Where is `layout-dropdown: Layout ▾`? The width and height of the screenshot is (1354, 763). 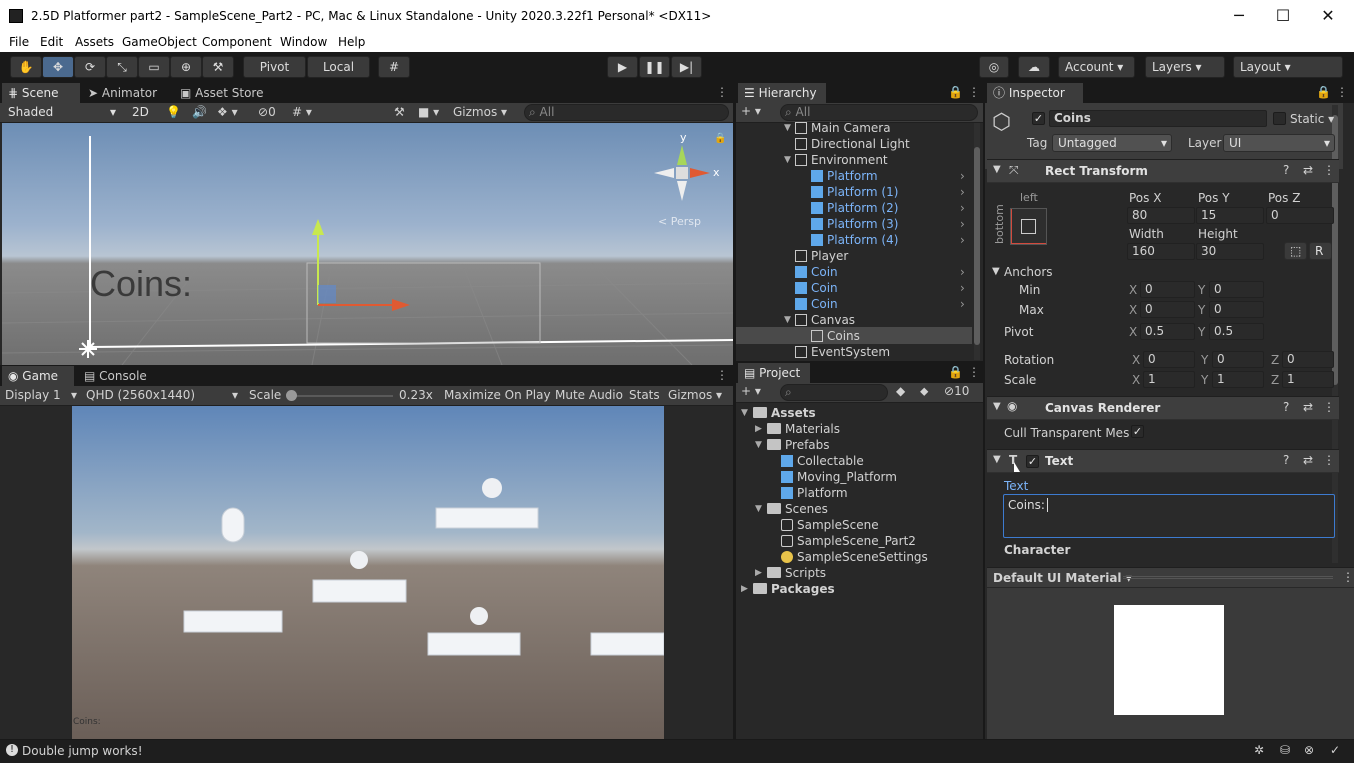 layout-dropdown: Layout ▾ is located at coordinates (1288, 67).